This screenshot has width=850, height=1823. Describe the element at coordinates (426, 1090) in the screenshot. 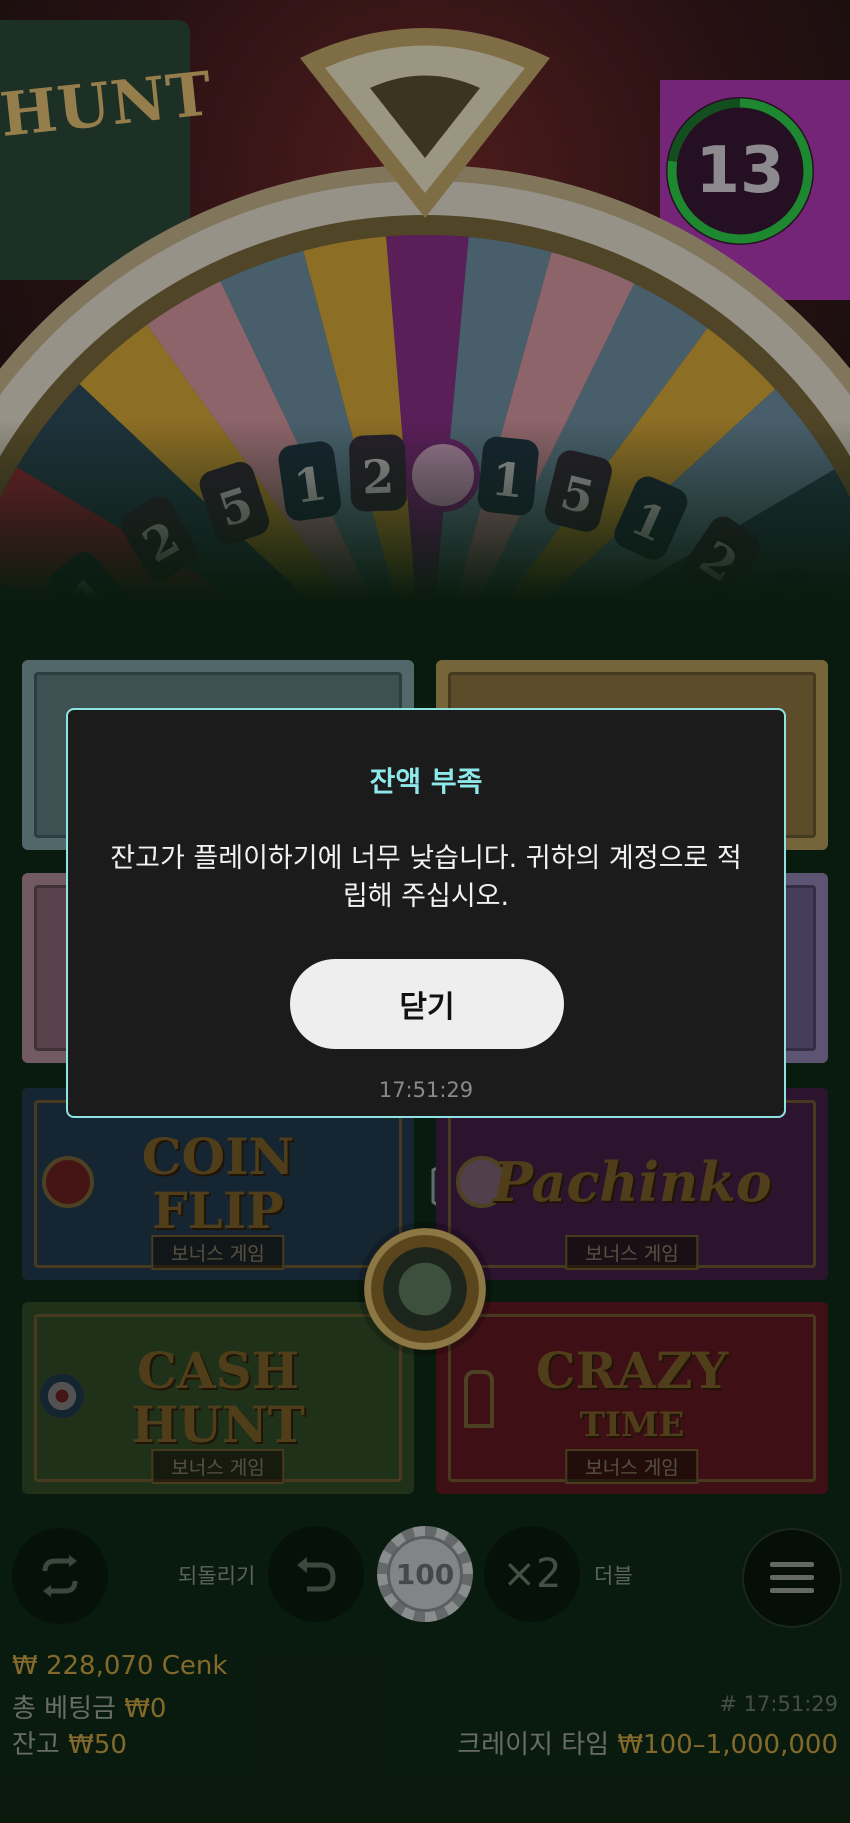

I see `dialog-timestamp: 17:51:29` at that location.